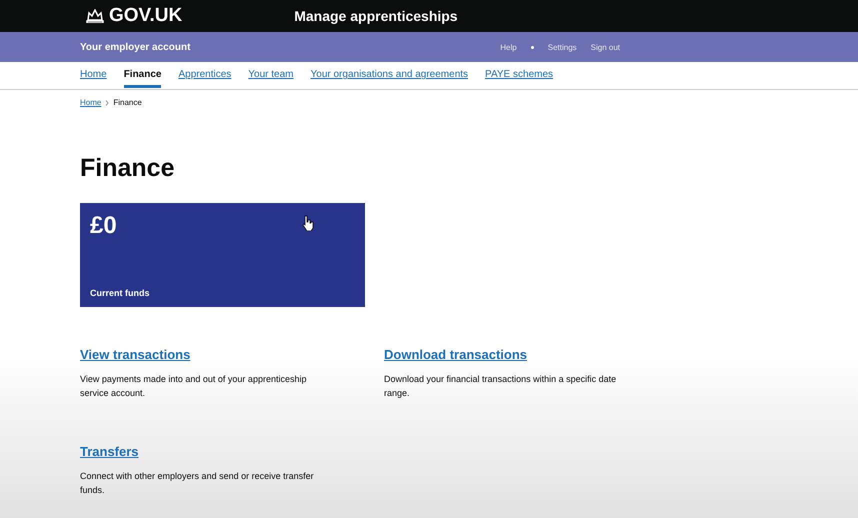  I want to click on crown-icon, so click(95, 16).